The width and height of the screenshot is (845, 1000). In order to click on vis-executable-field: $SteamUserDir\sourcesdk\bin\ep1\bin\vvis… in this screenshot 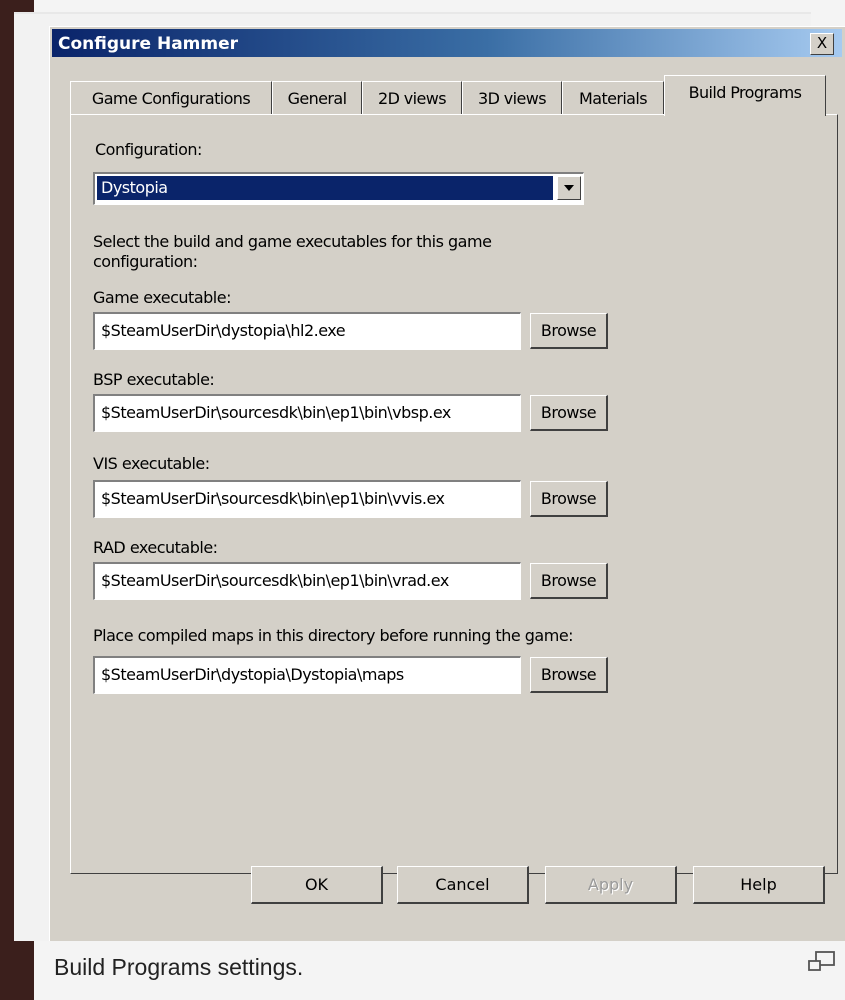, I will do `click(307, 499)`.